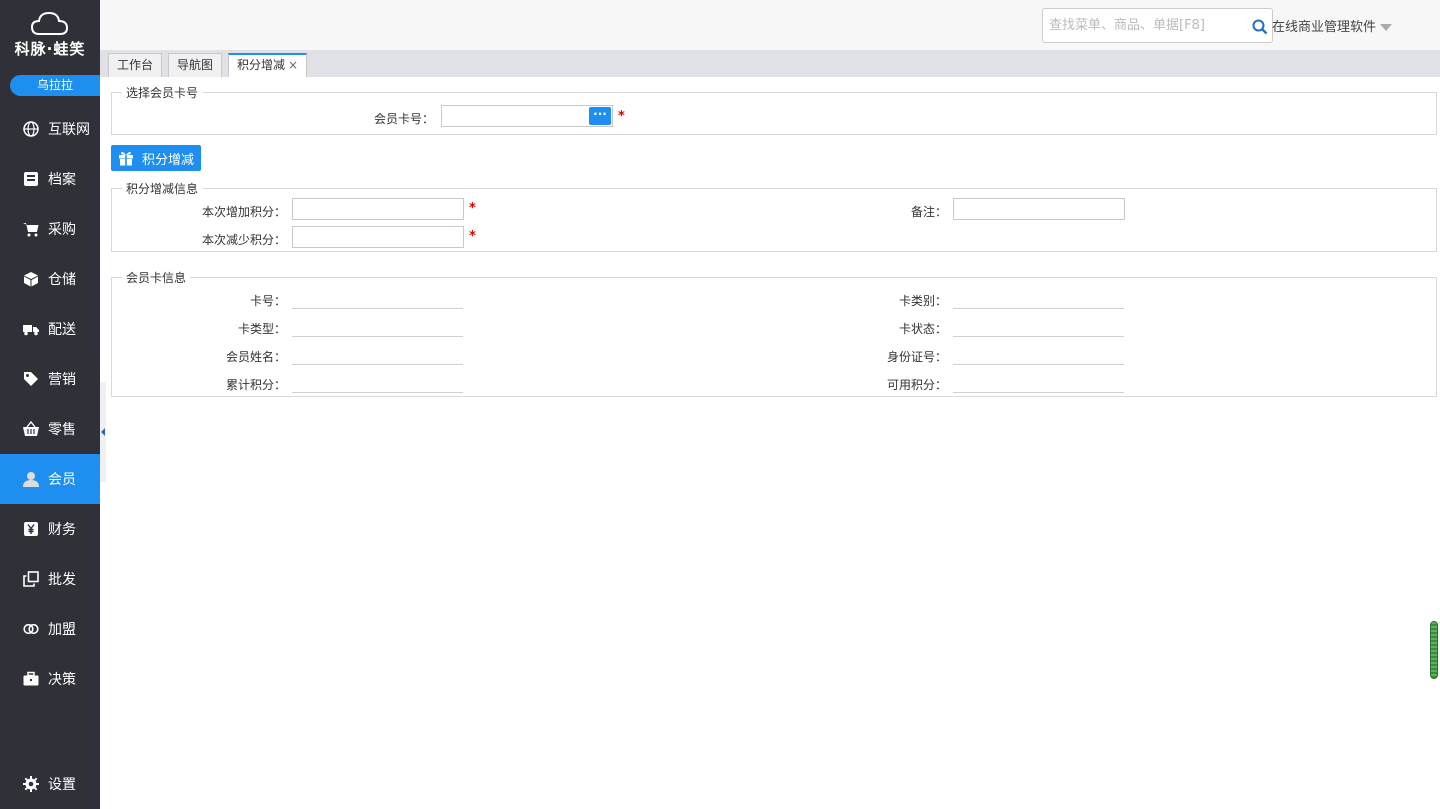 The width and height of the screenshot is (1440, 809). What do you see at coordinates (922, 301) in the screenshot?
I see `card-category-label: 卡类别：` at bounding box center [922, 301].